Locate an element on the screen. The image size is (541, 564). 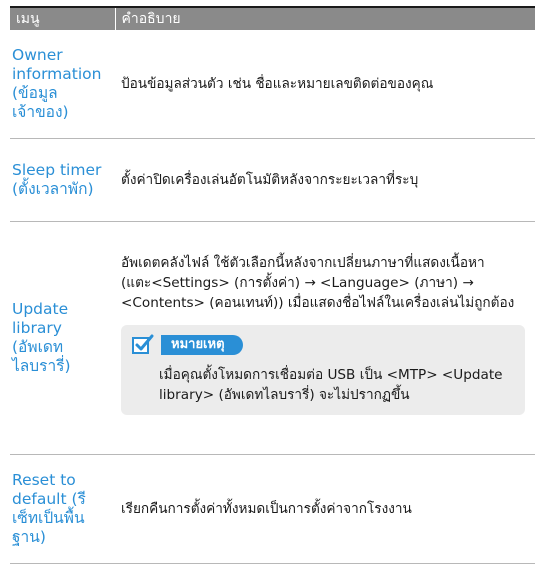
header-menu: เมนู is located at coordinates (62, 18).